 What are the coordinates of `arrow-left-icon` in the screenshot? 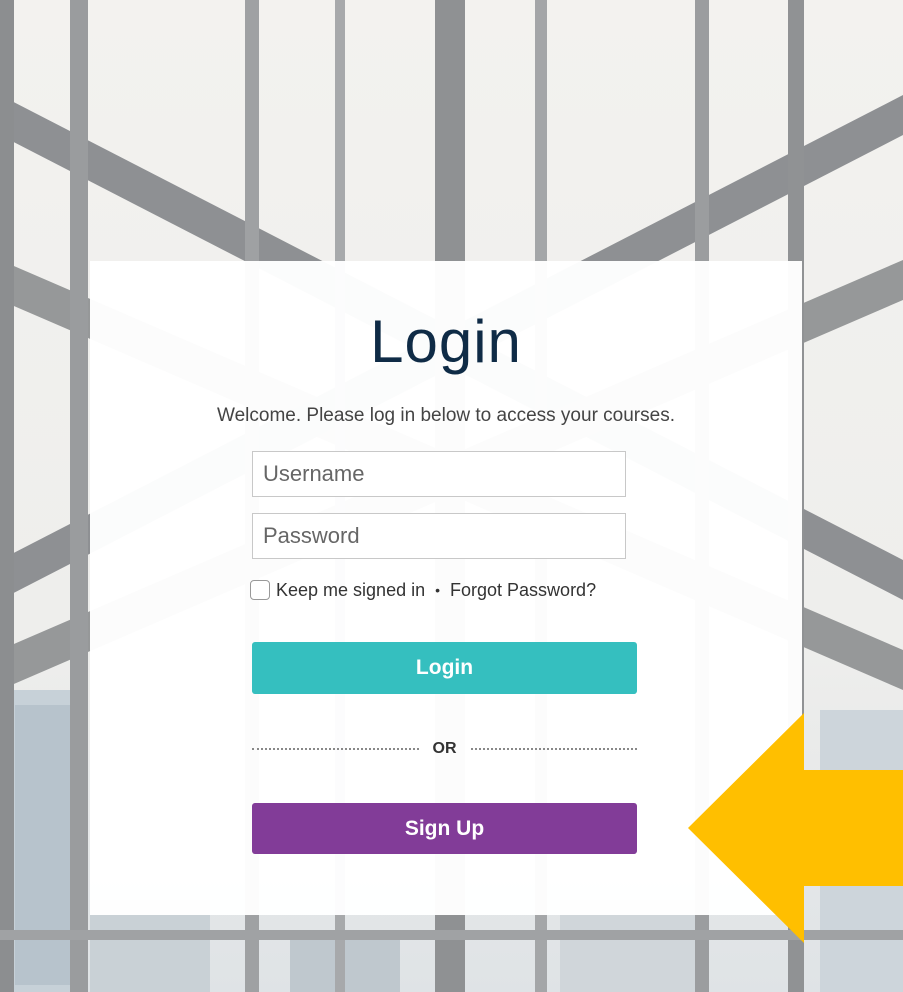 It's located at (795, 828).